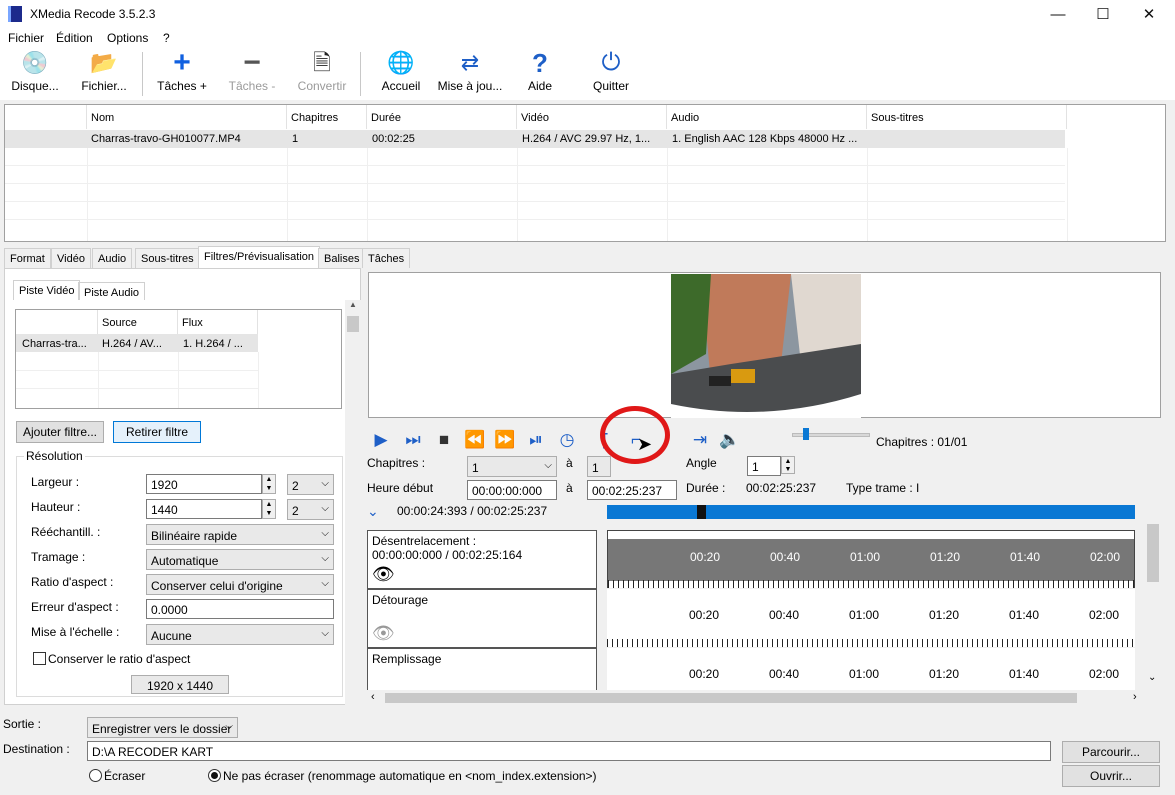 The image size is (1175, 795). What do you see at coordinates (482, 669) in the screenshot?
I see `track-padding: Remplissage` at bounding box center [482, 669].